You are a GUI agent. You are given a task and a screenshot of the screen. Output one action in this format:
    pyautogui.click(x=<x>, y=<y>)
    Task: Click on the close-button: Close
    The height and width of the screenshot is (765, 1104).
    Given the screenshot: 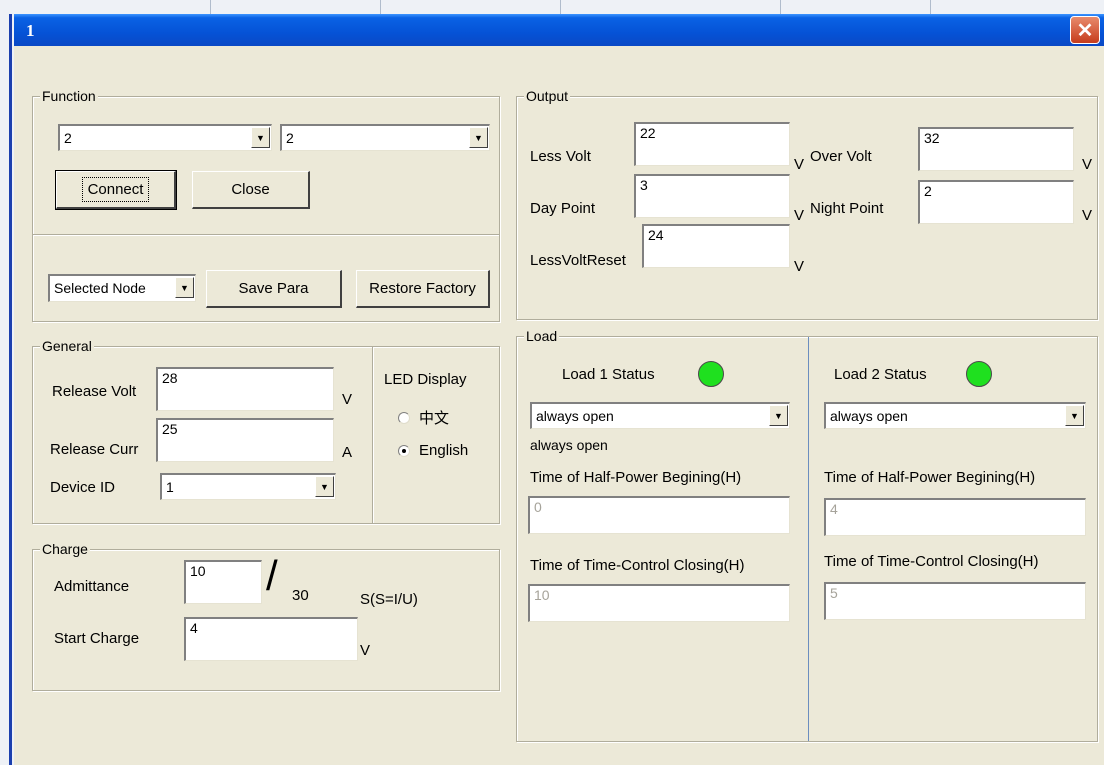 What is the action you would take?
    pyautogui.click(x=251, y=190)
    